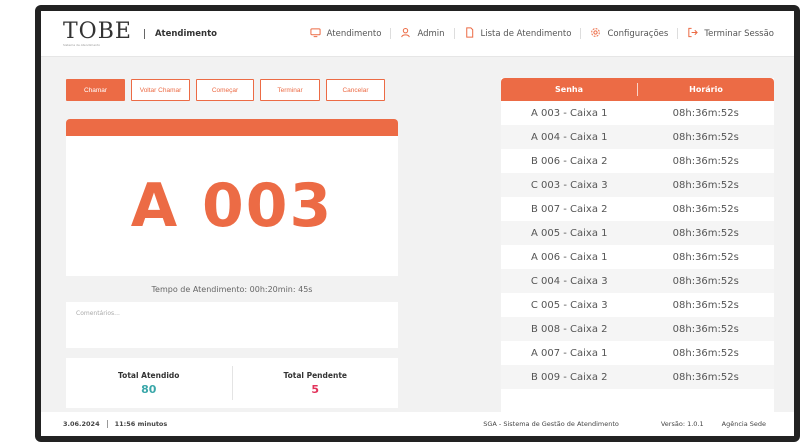 This screenshot has width=810, height=445. What do you see at coordinates (405, 33) in the screenshot?
I see `user-icon` at bounding box center [405, 33].